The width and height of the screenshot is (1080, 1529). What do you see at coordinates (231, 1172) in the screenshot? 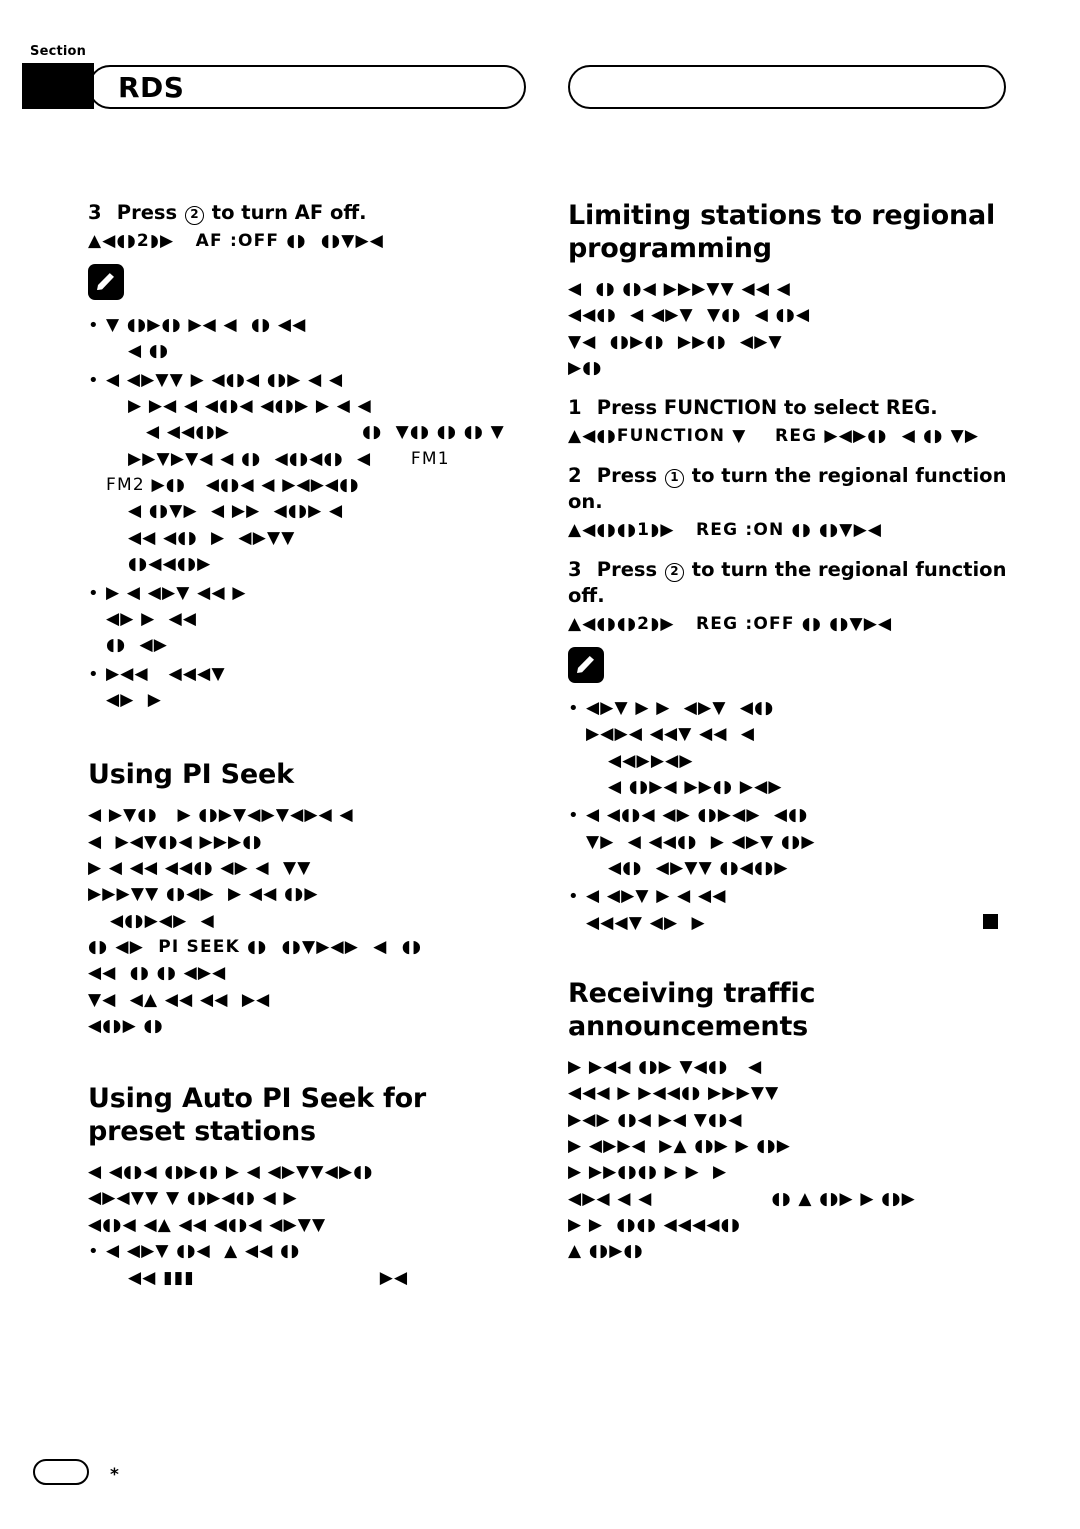
I see `auto-pi-seek-line: ◀ ◀◖◗◀ ◖◗▶◖◗ ▶ ◀ ◀▶▼▼◀▶◖◗` at bounding box center [231, 1172].